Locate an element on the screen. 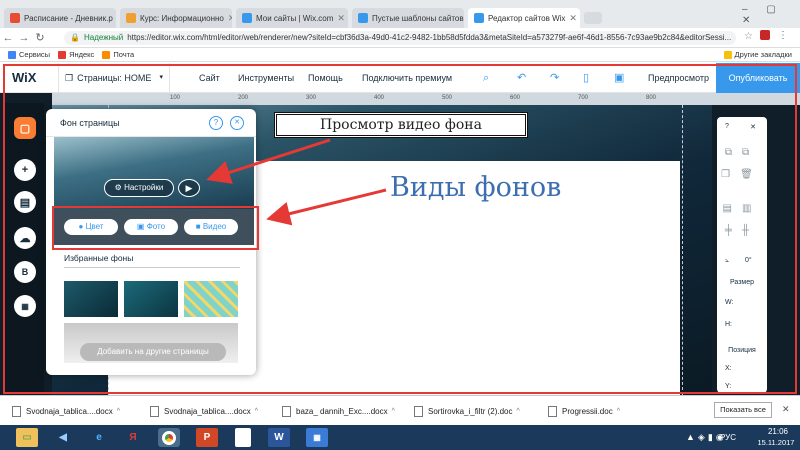 The image size is (800, 450). arrow-to-types is located at coordinates (326, 207).